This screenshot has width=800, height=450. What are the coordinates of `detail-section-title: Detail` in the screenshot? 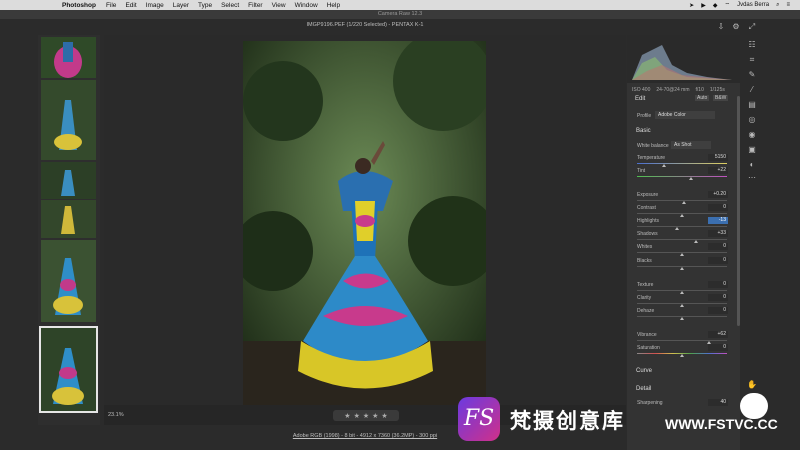 It's located at (643, 389).